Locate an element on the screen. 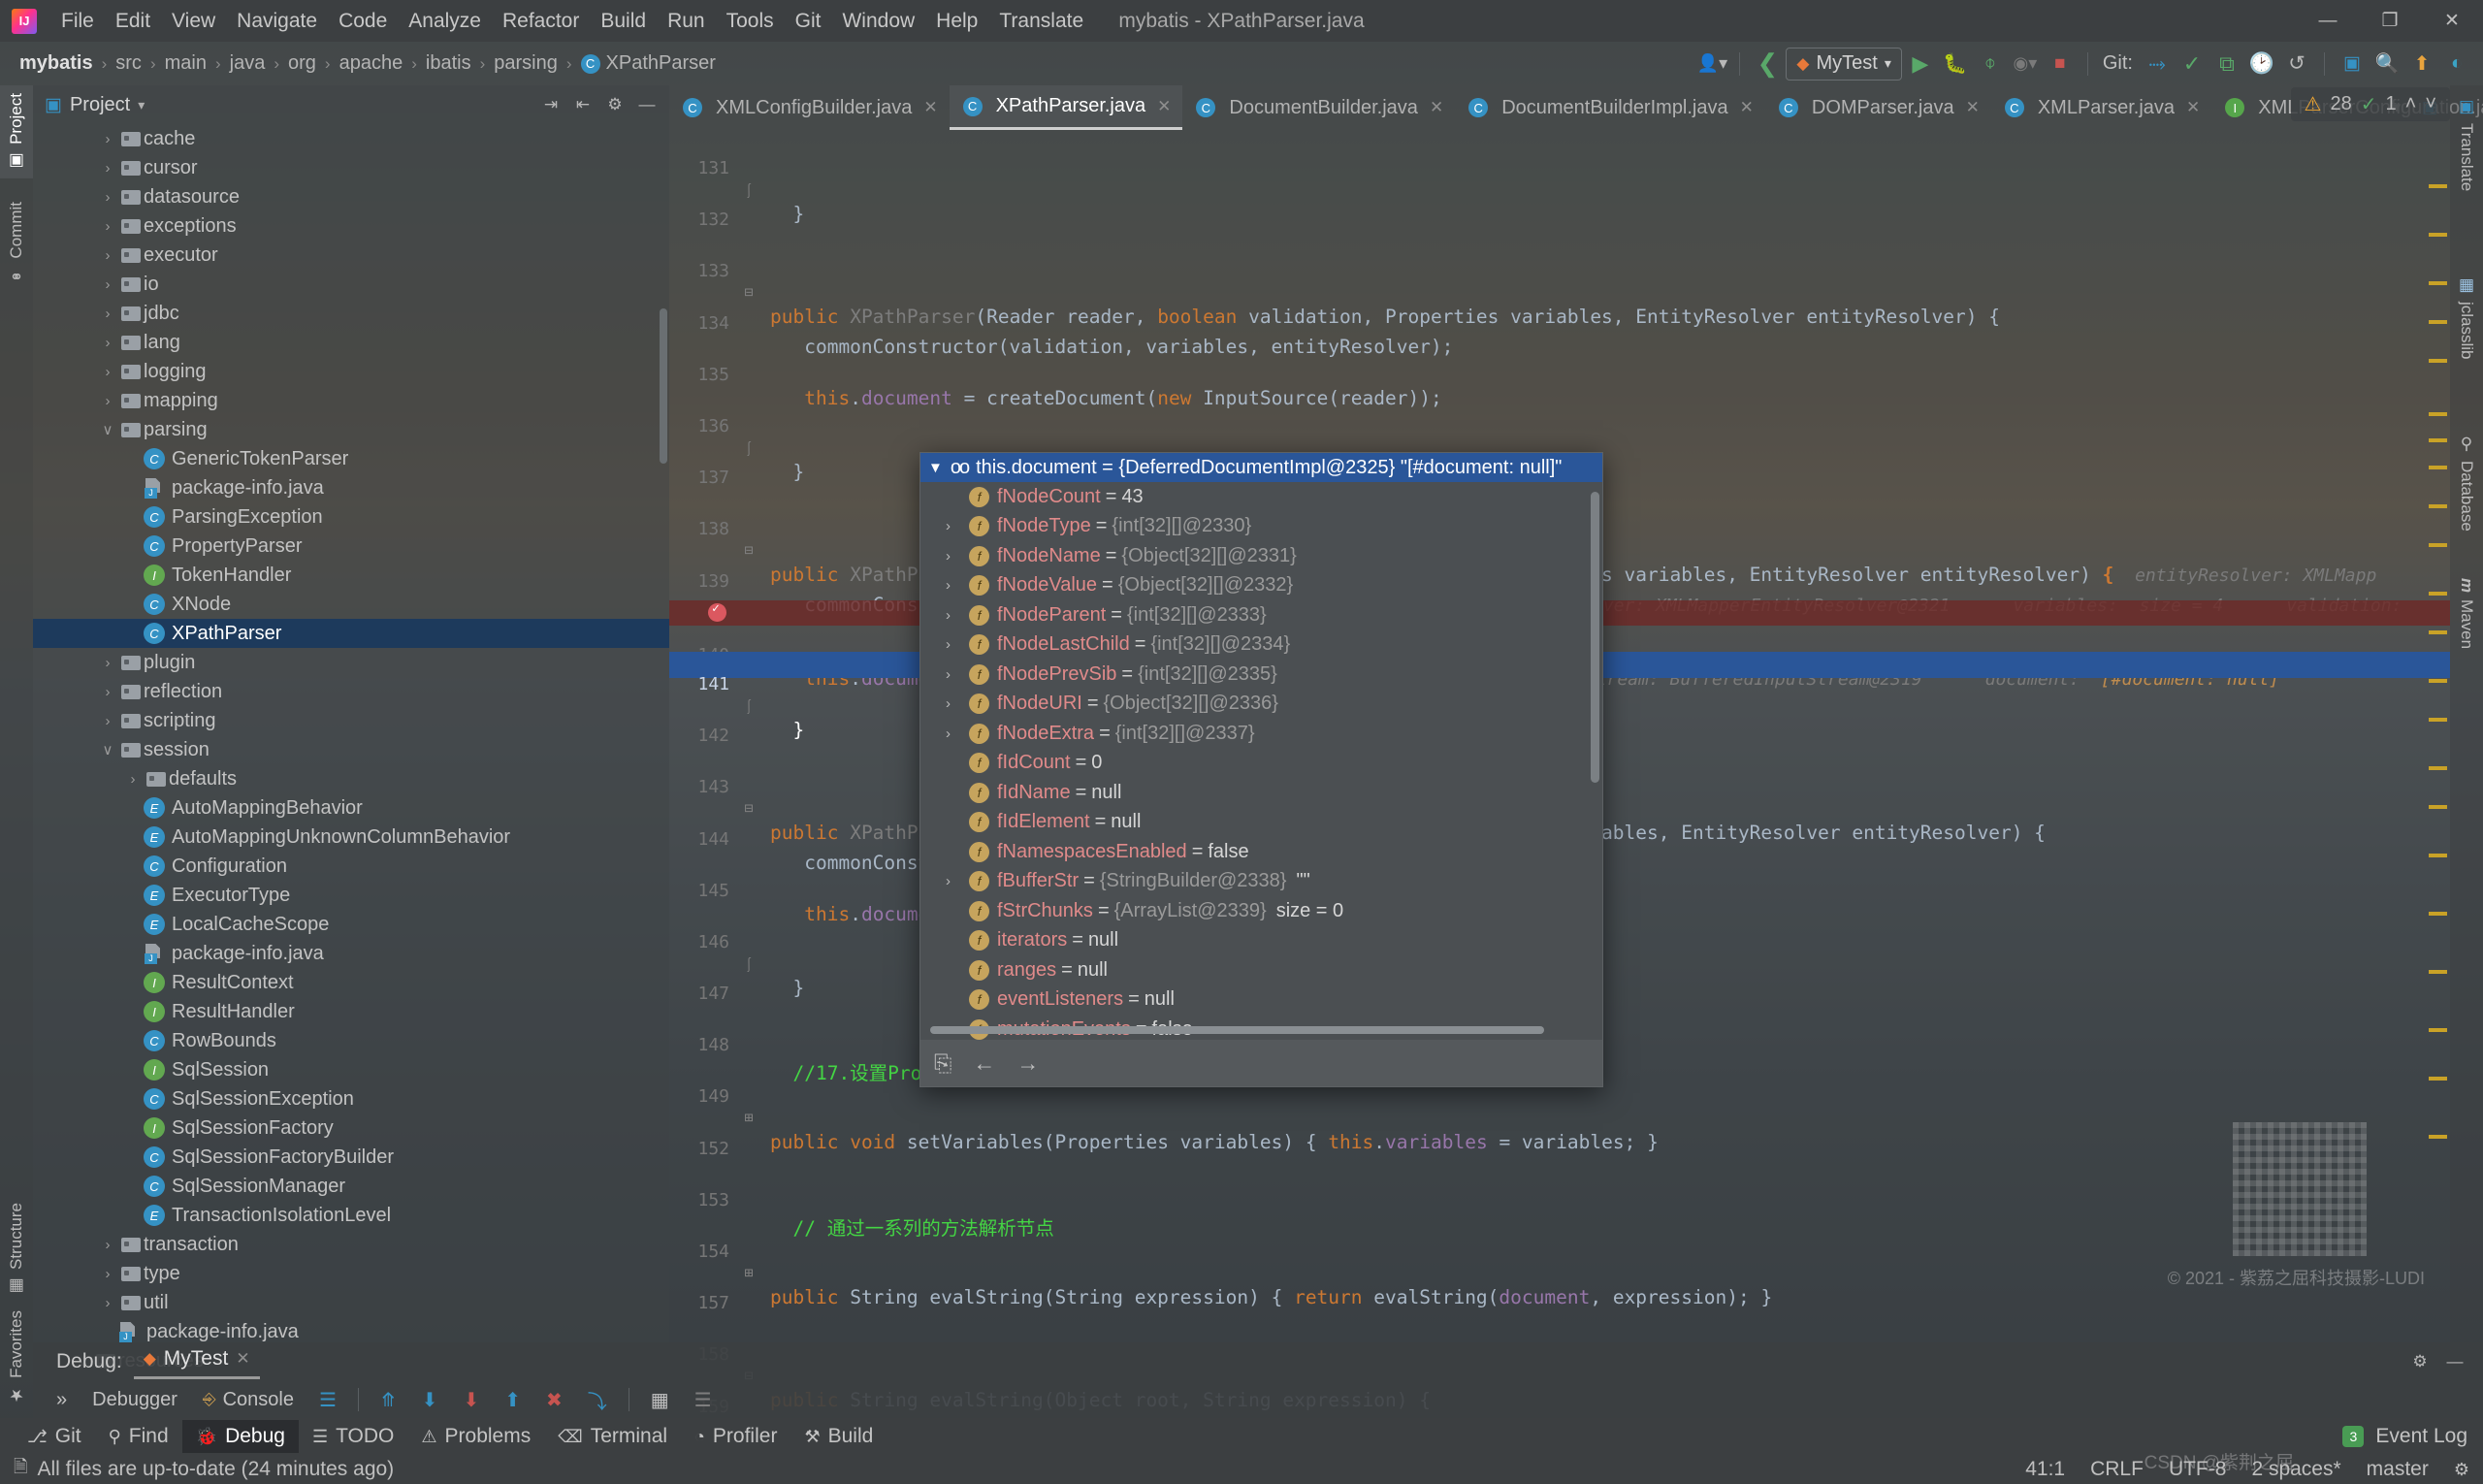  run-to-cursor-icon: ⤵ is located at coordinates (598, 1400).